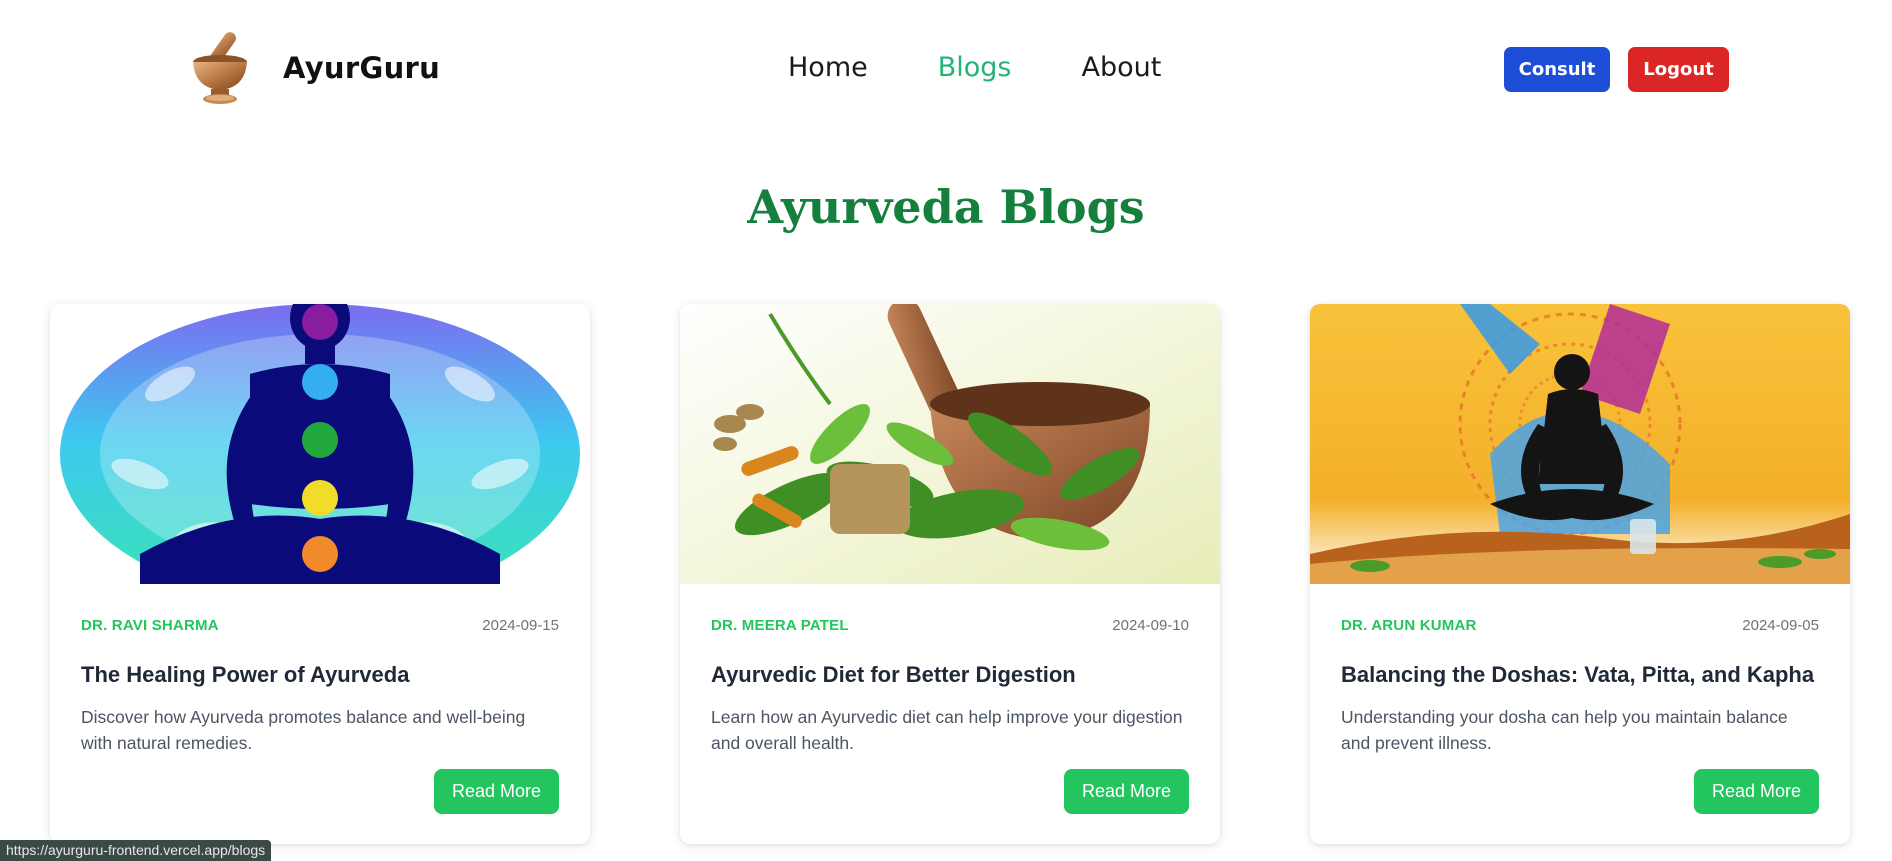 The image size is (1892, 861). What do you see at coordinates (975, 67) in the screenshot?
I see `nav-blogs-link: Blogs` at bounding box center [975, 67].